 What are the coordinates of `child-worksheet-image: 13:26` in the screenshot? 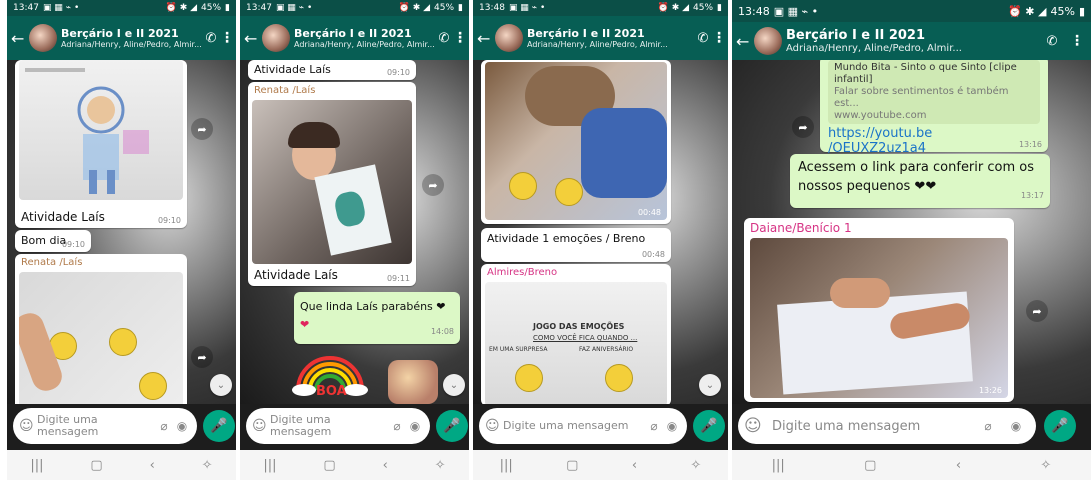 It's located at (879, 318).